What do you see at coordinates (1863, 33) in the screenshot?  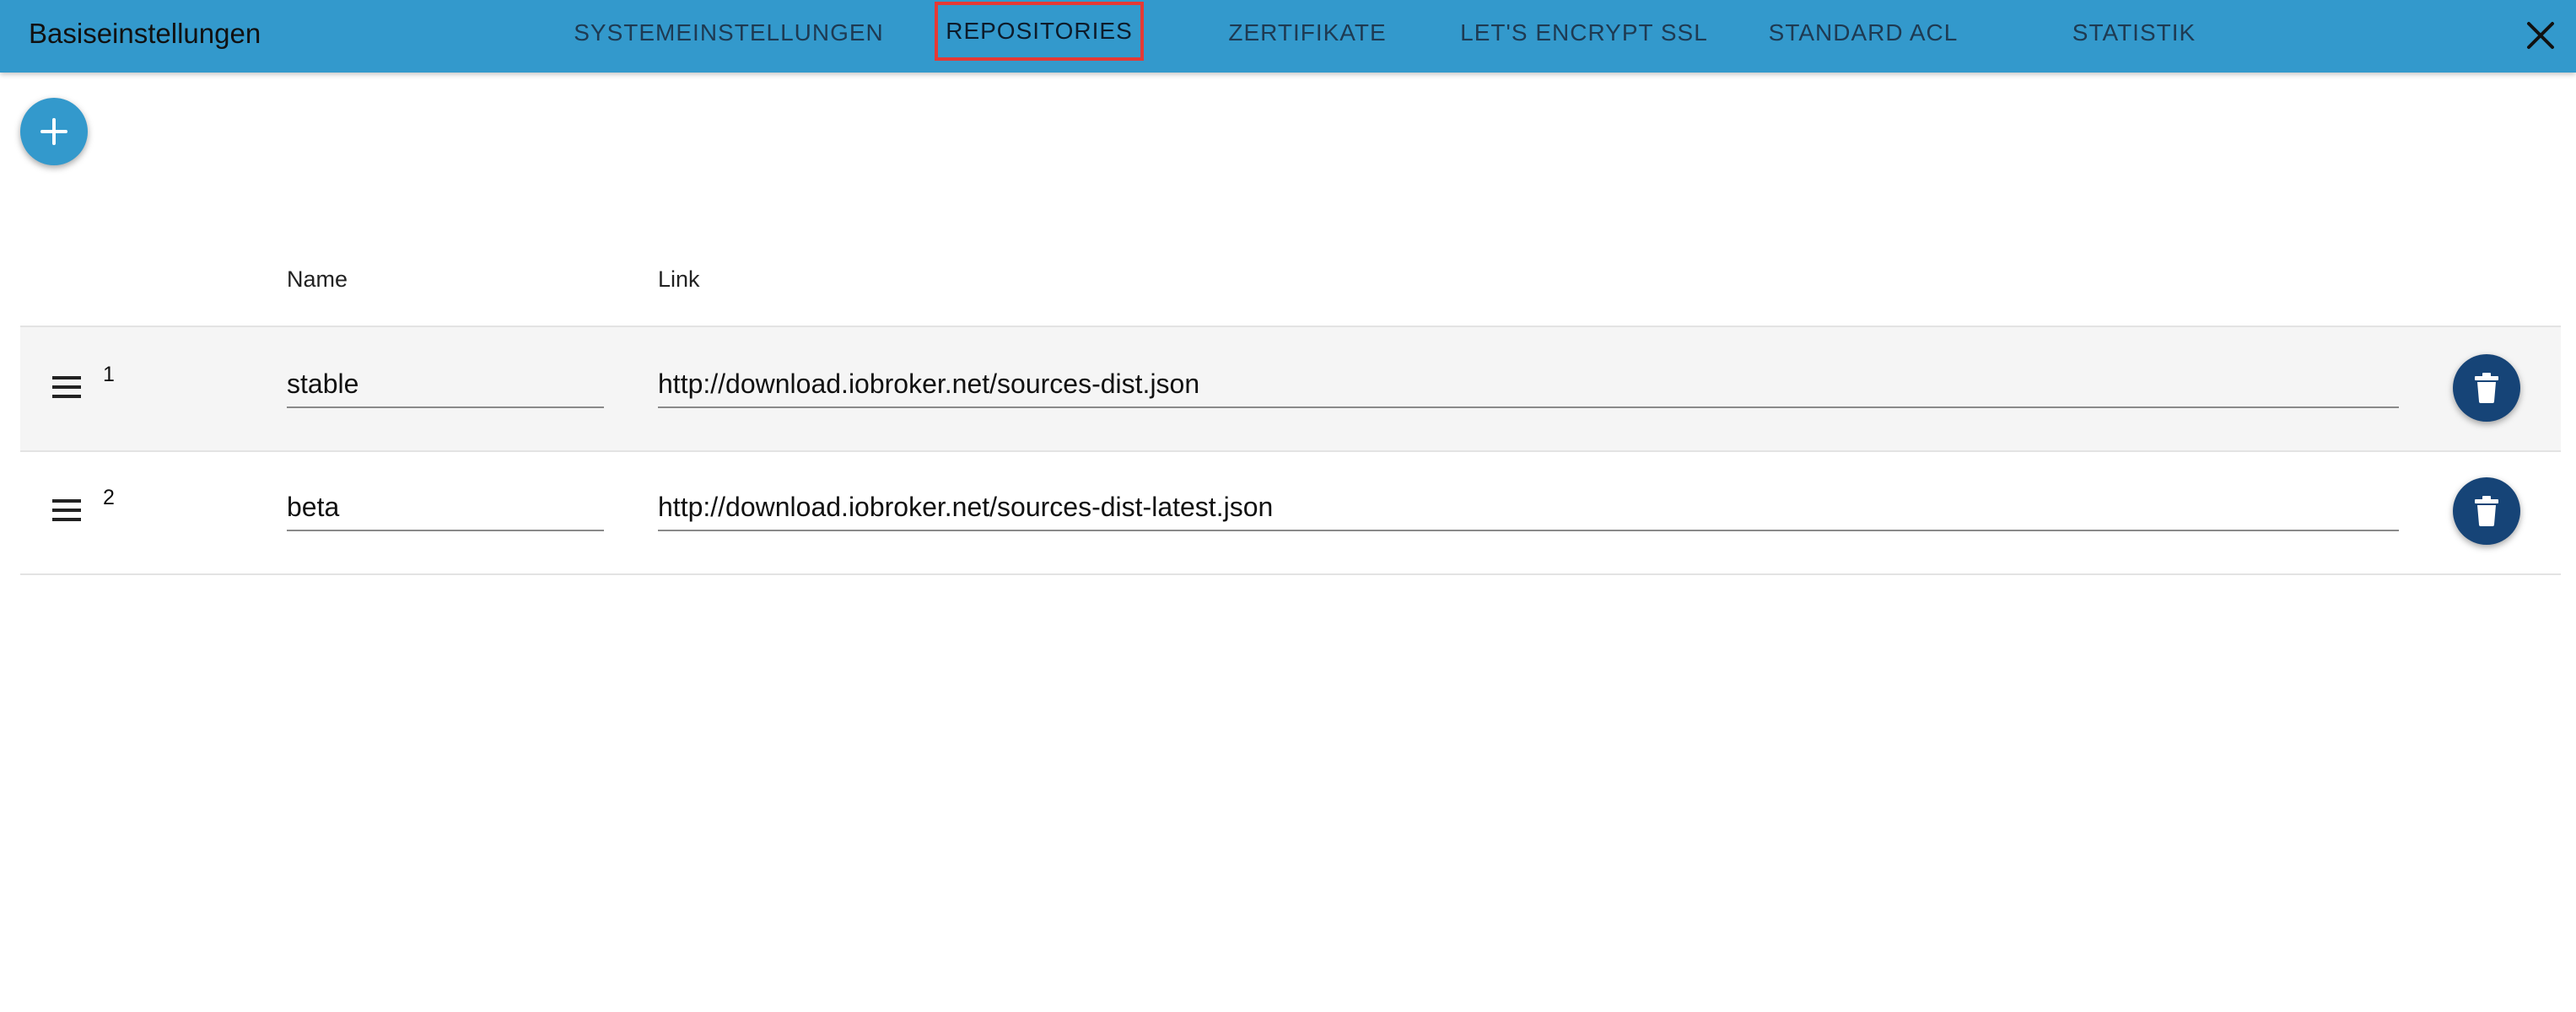 I see `tab-standard-acl: STANDARD ACL` at bounding box center [1863, 33].